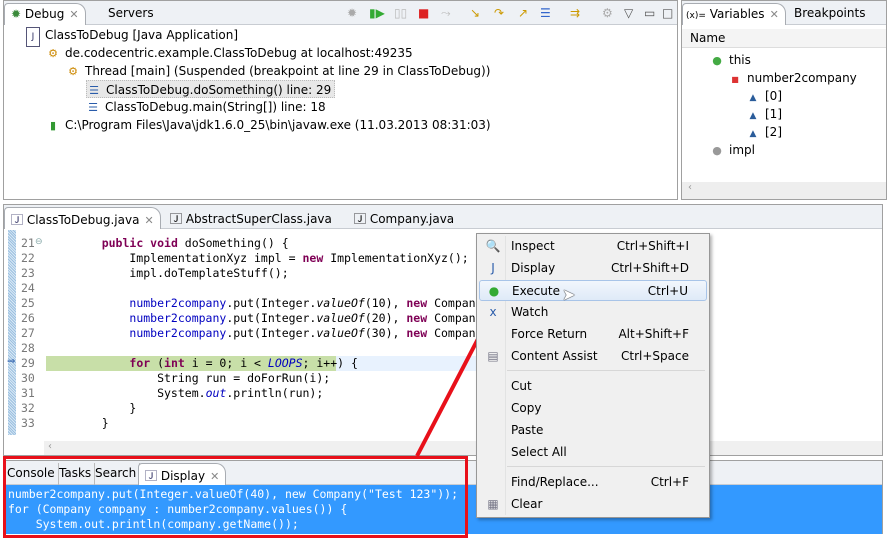 This screenshot has height=538, width=887. What do you see at coordinates (493, 504) in the screenshot?
I see `clear-icon: ▦` at bounding box center [493, 504].